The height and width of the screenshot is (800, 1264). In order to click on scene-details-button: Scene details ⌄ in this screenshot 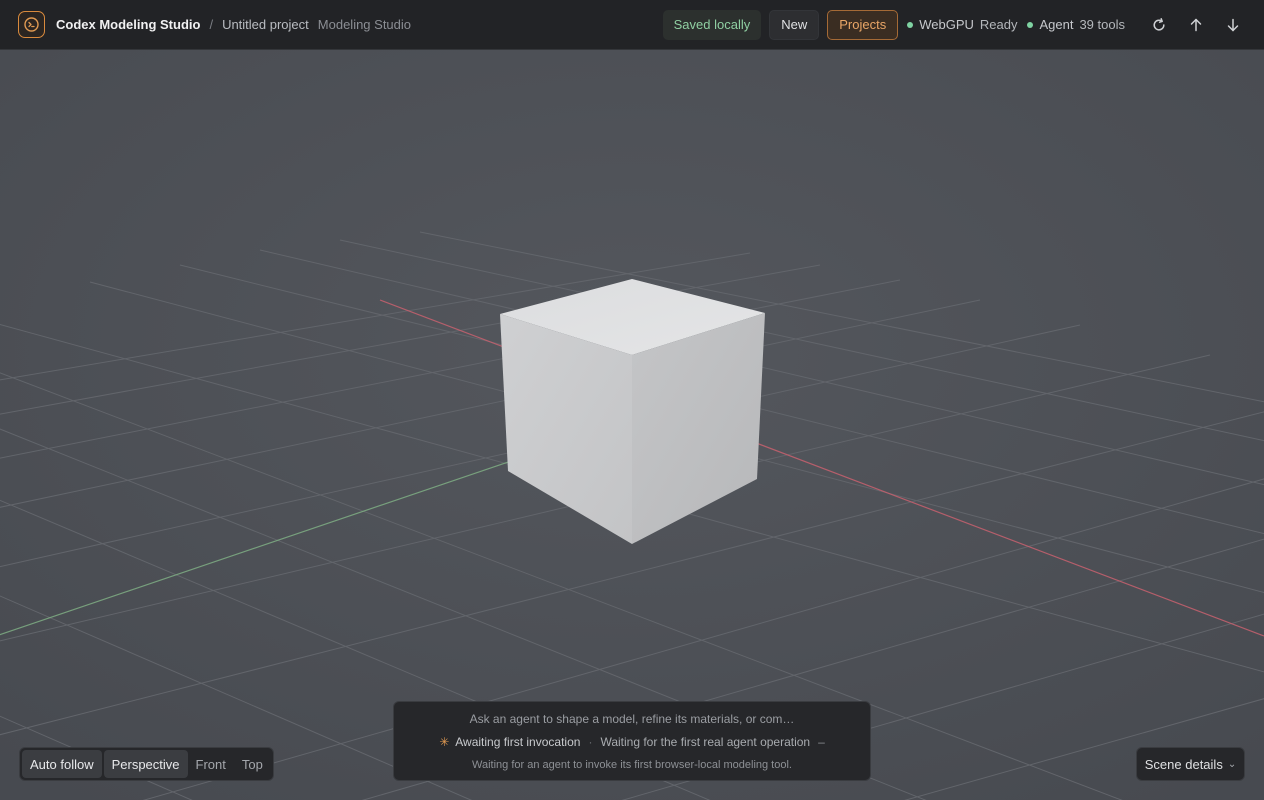, I will do `click(1190, 764)`.